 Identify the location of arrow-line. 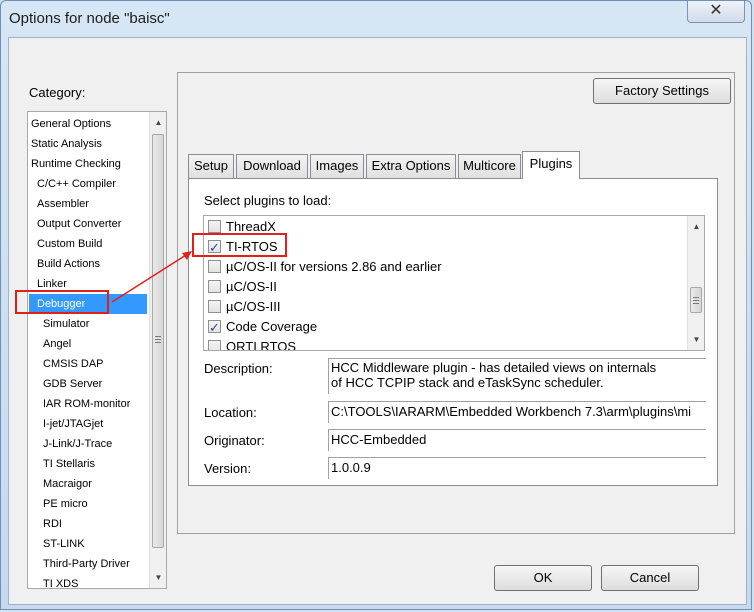
(149, 278).